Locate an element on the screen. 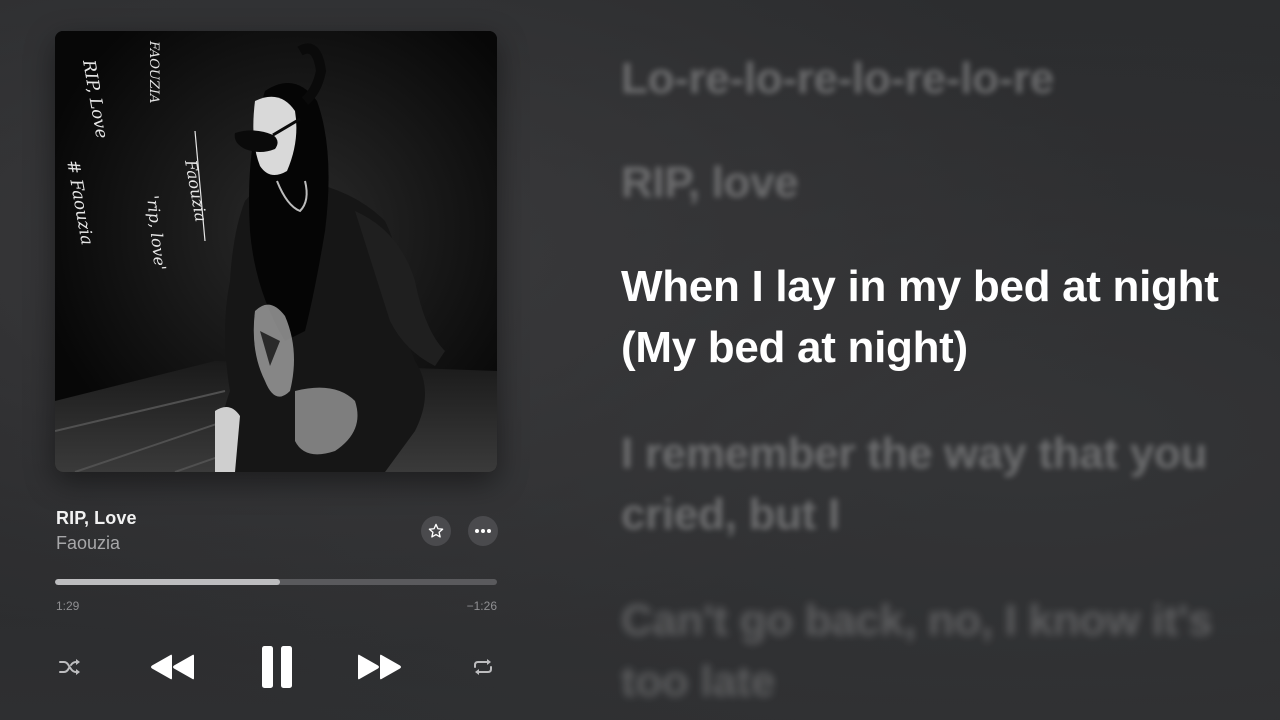  elapsed-time: 1:29 is located at coordinates (68, 606).